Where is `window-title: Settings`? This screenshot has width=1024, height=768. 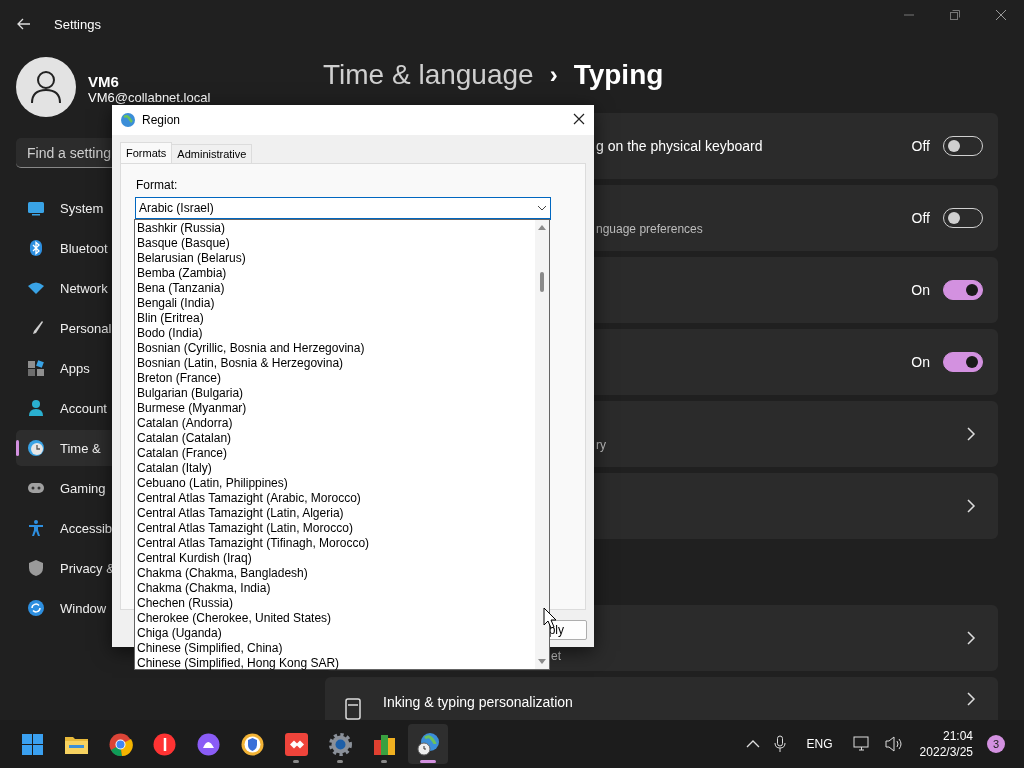 window-title: Settings is located at coordinates (77, 24).